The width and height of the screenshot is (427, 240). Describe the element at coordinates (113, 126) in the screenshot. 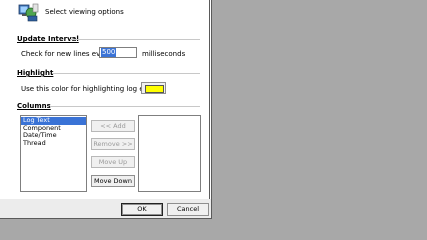

I see `add-column-button: << Add` at that location.